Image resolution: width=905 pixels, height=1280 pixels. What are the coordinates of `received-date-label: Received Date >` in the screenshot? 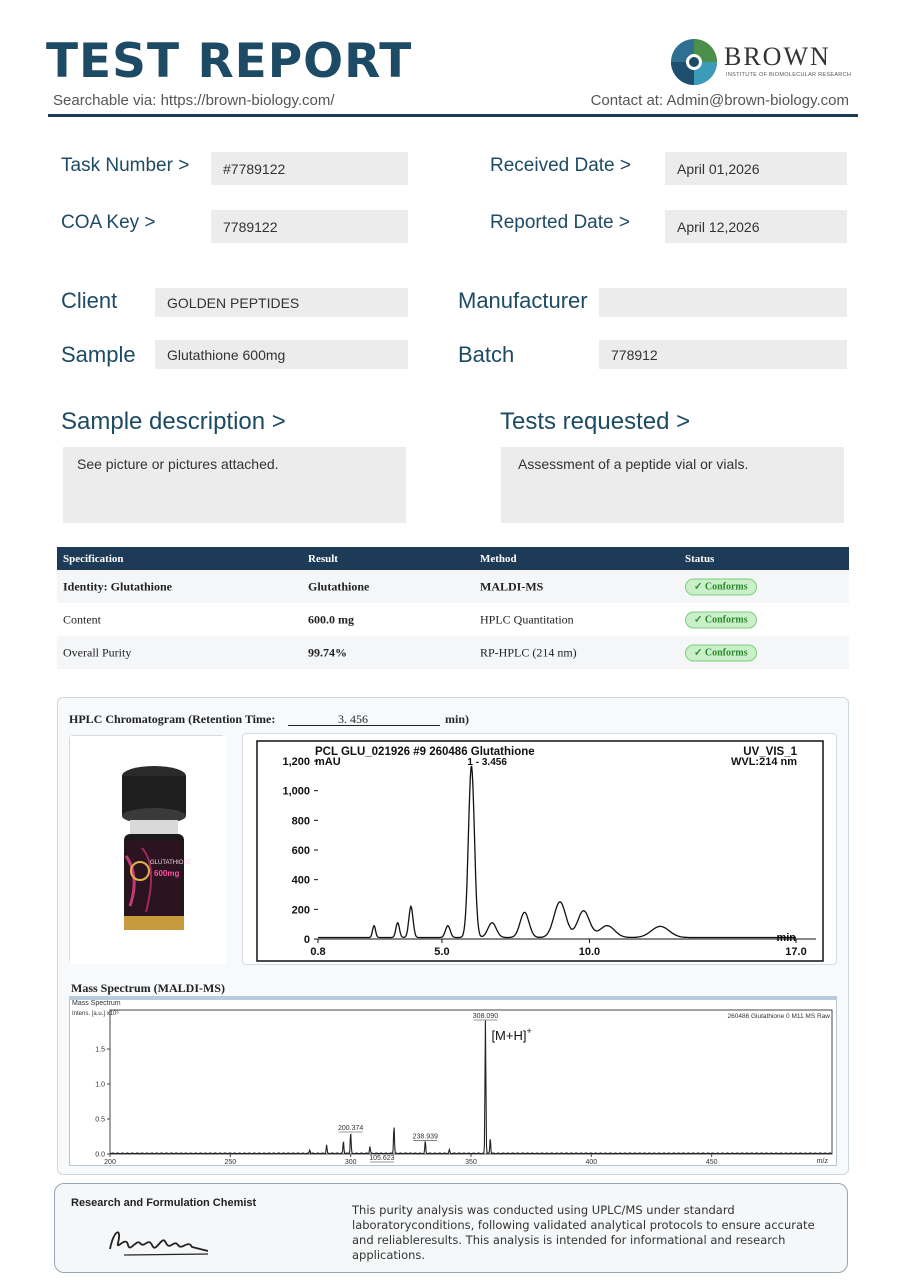 It's located at (560, 165).